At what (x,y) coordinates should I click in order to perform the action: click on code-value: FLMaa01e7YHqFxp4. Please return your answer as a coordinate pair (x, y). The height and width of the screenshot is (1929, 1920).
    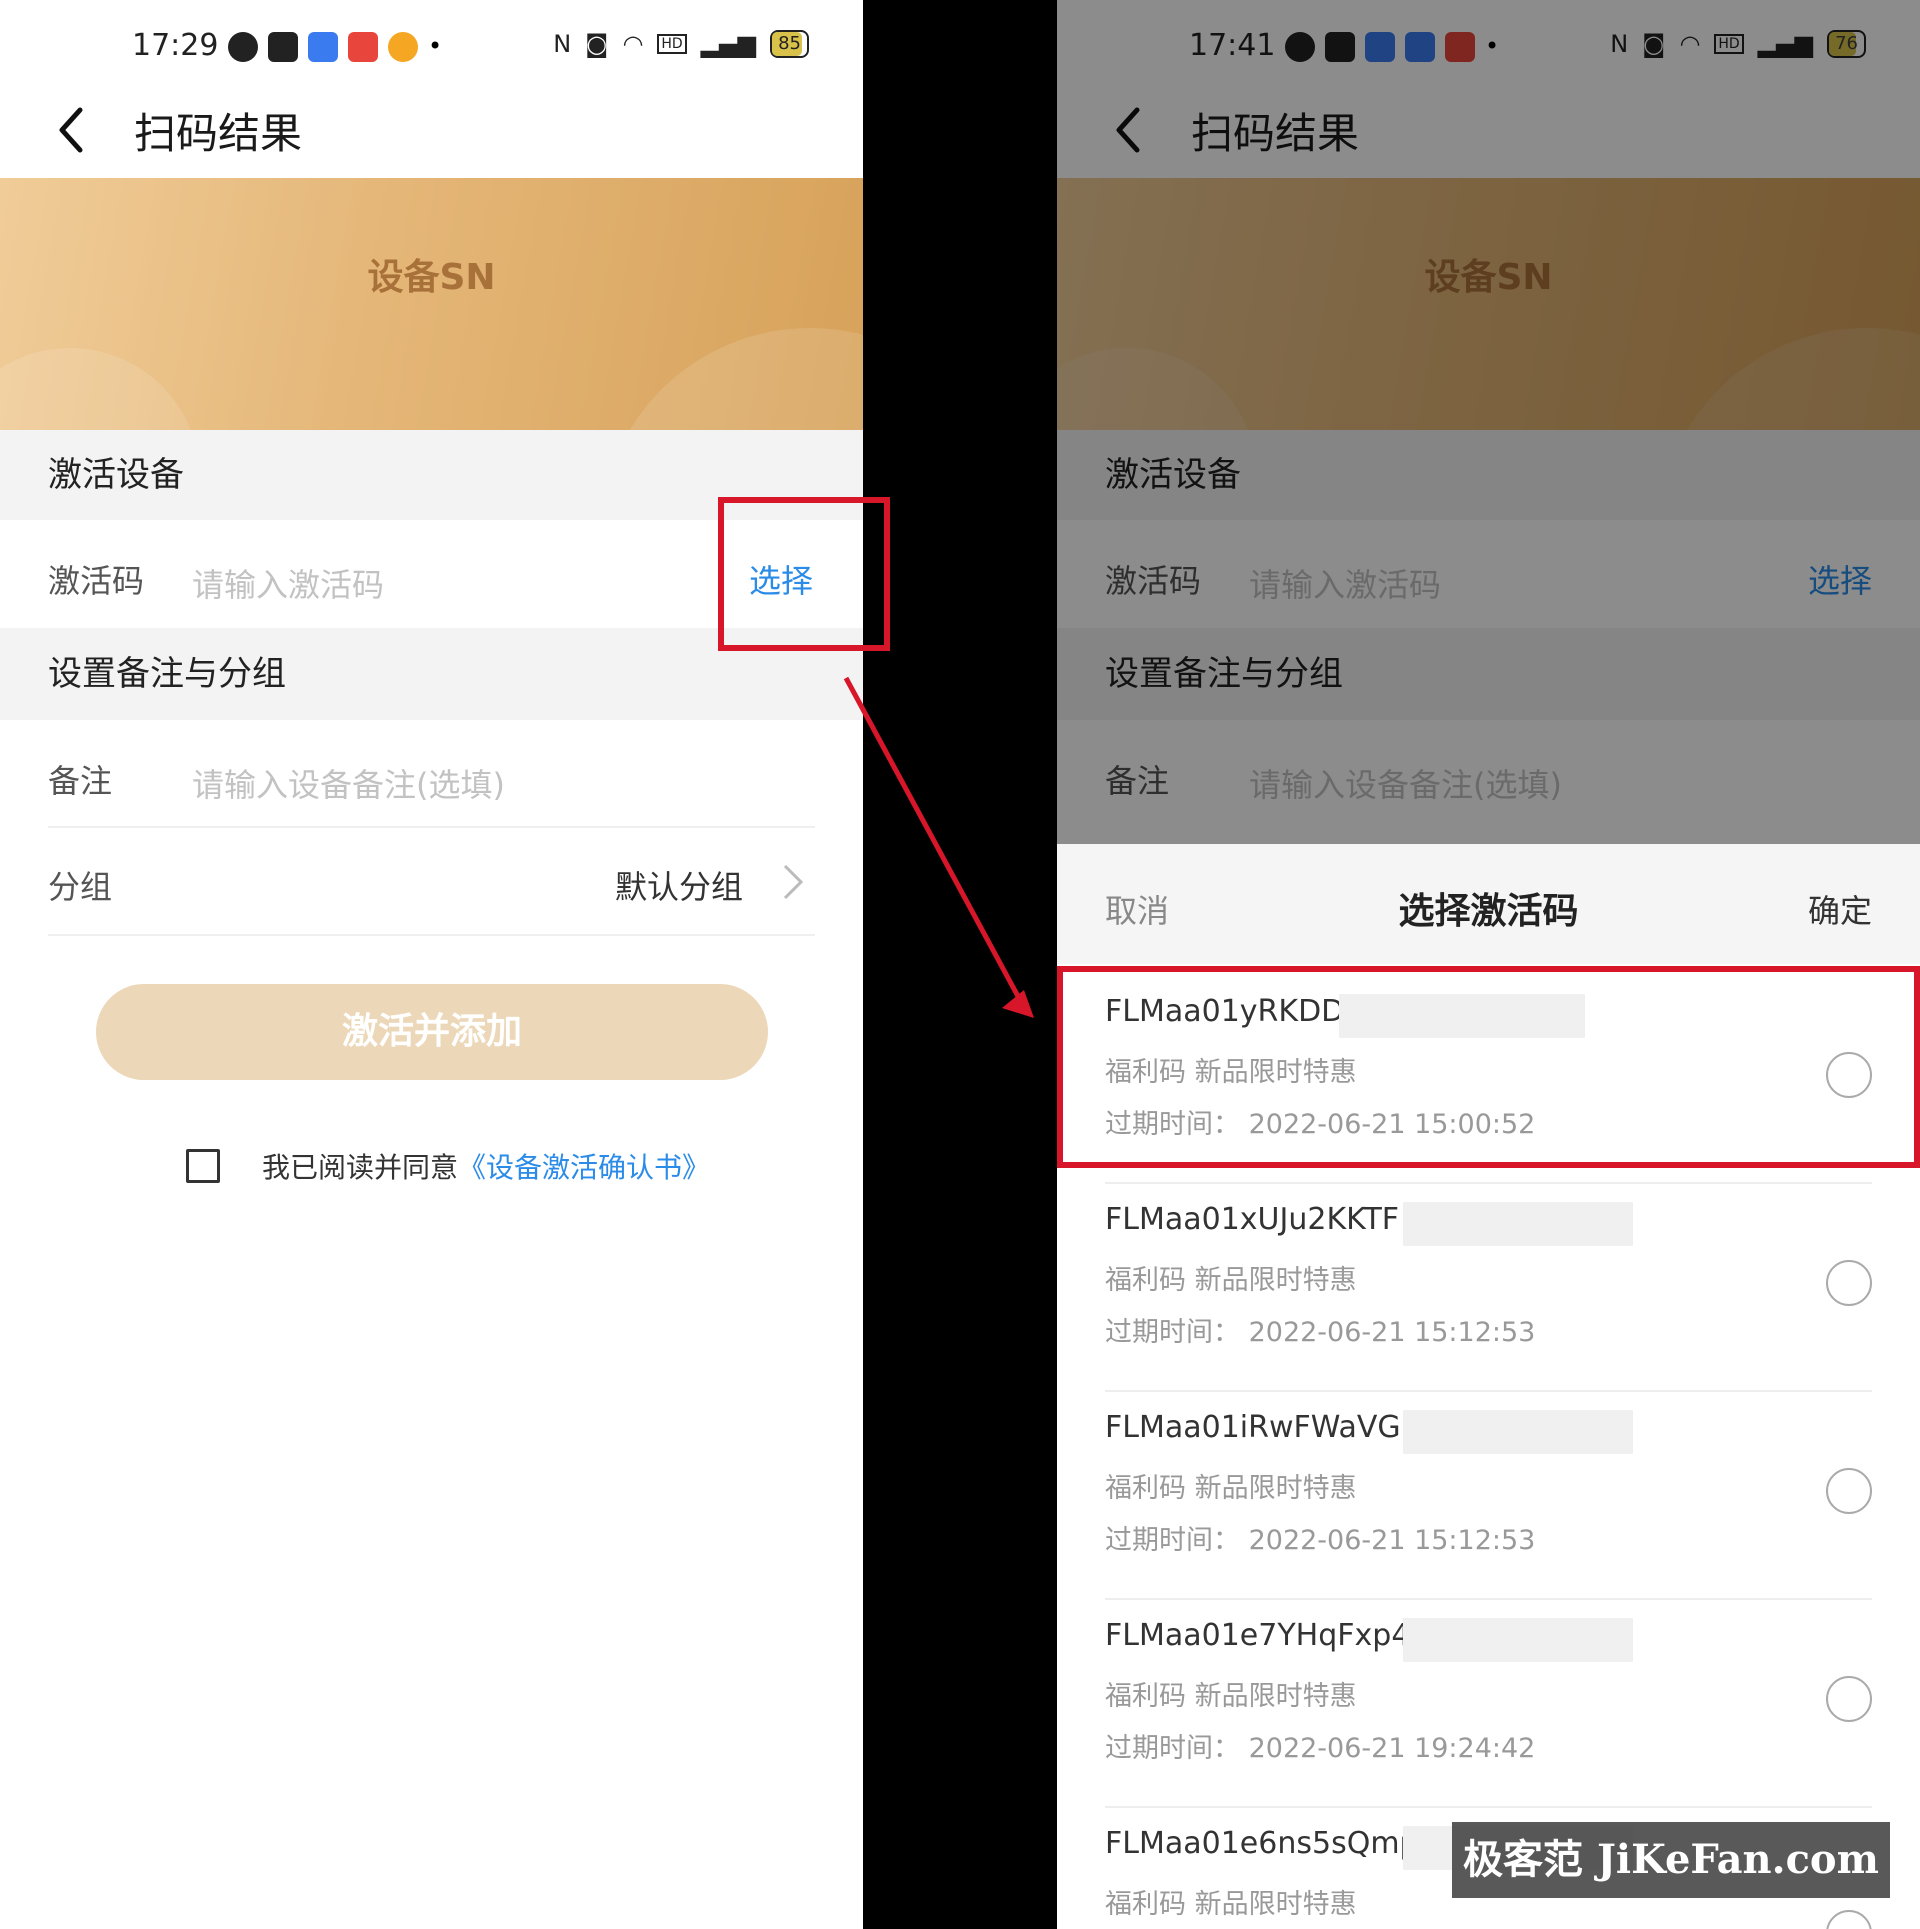
    Looking at the image, I should click on (1258, 1635).